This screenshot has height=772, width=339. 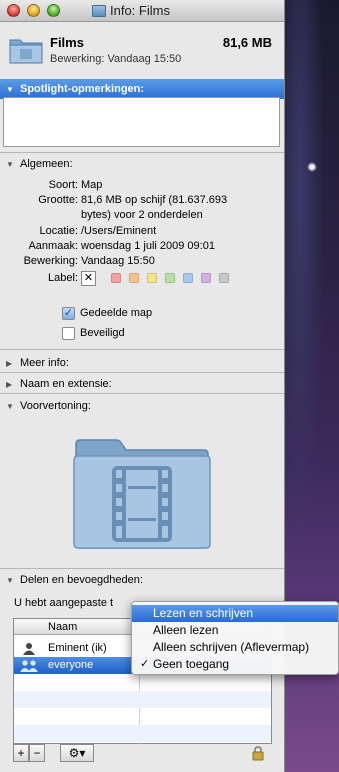 I want to click on kind-value: Map, so click(x=92, y=185).